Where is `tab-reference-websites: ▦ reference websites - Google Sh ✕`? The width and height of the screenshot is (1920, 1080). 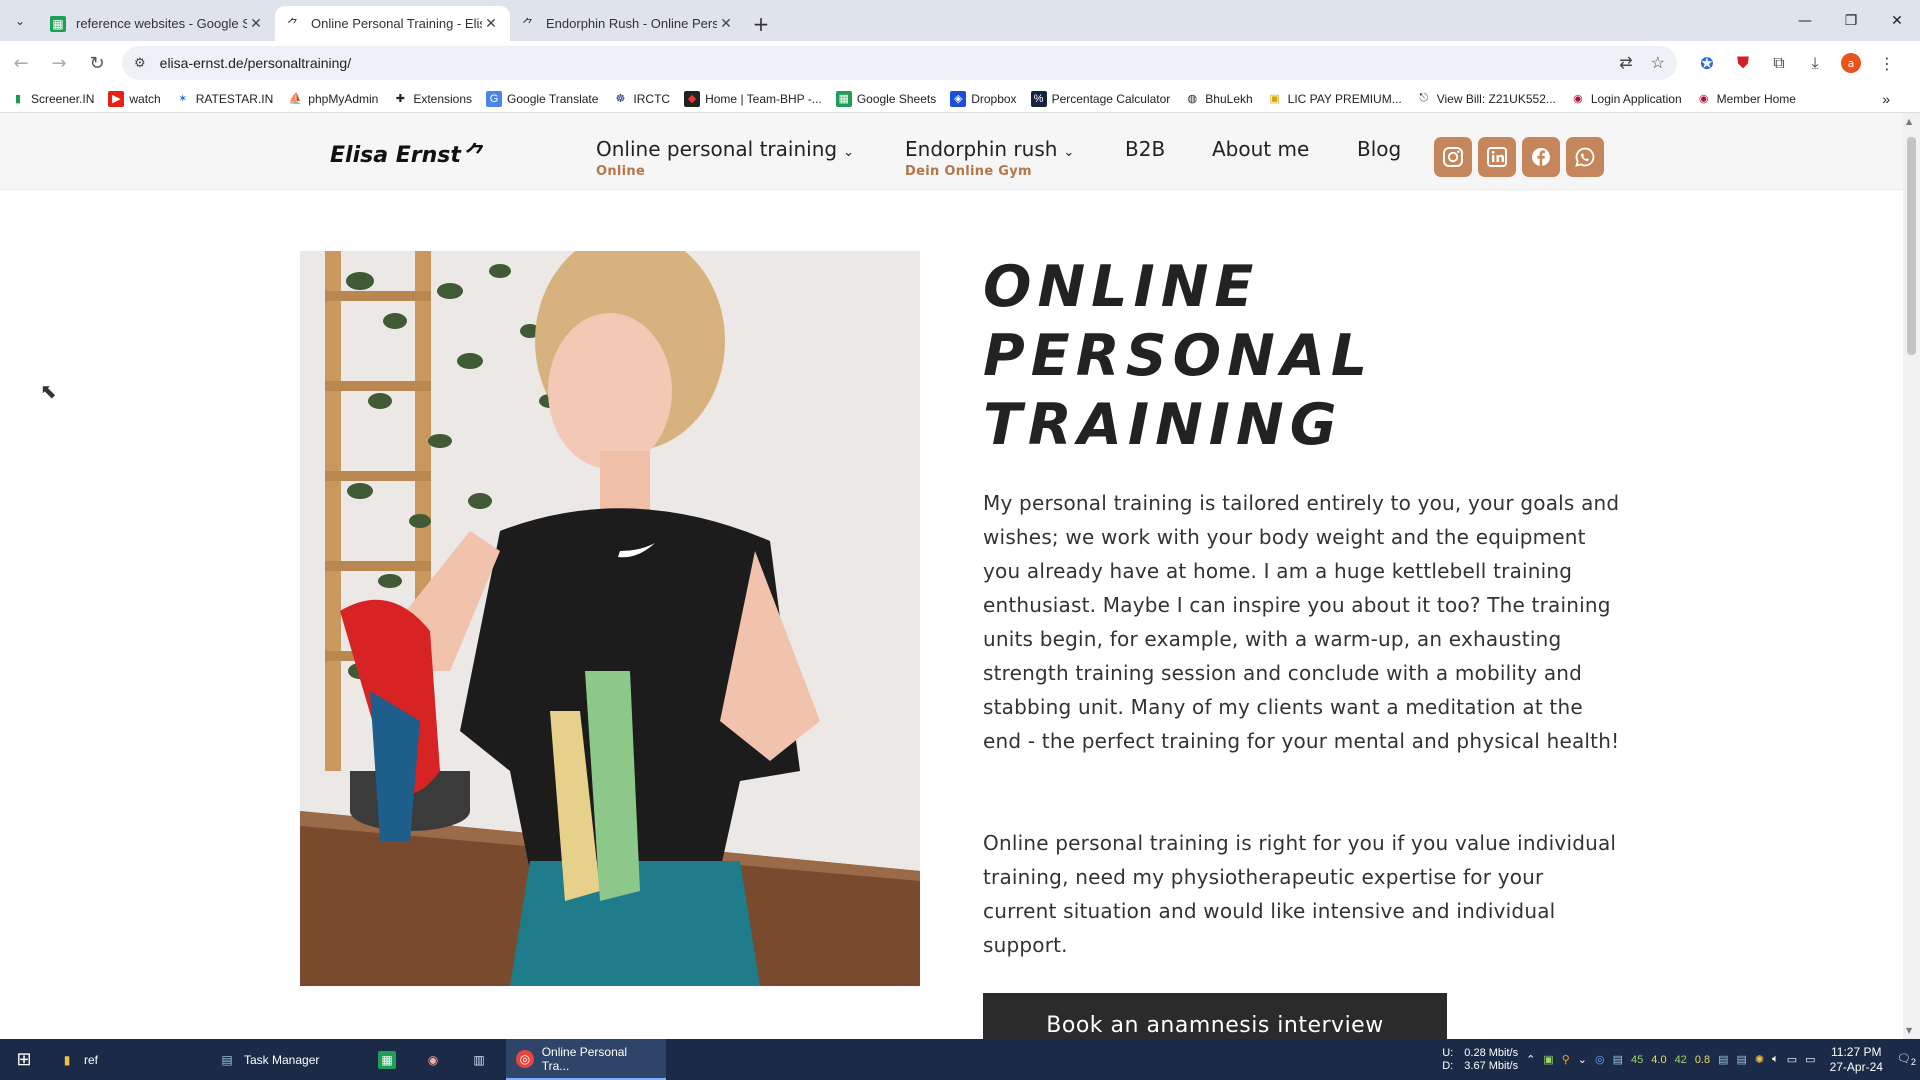
tab-reference-websites: ▦ reference websites - Google Sh ✕ is located at coordinates (157, 23).